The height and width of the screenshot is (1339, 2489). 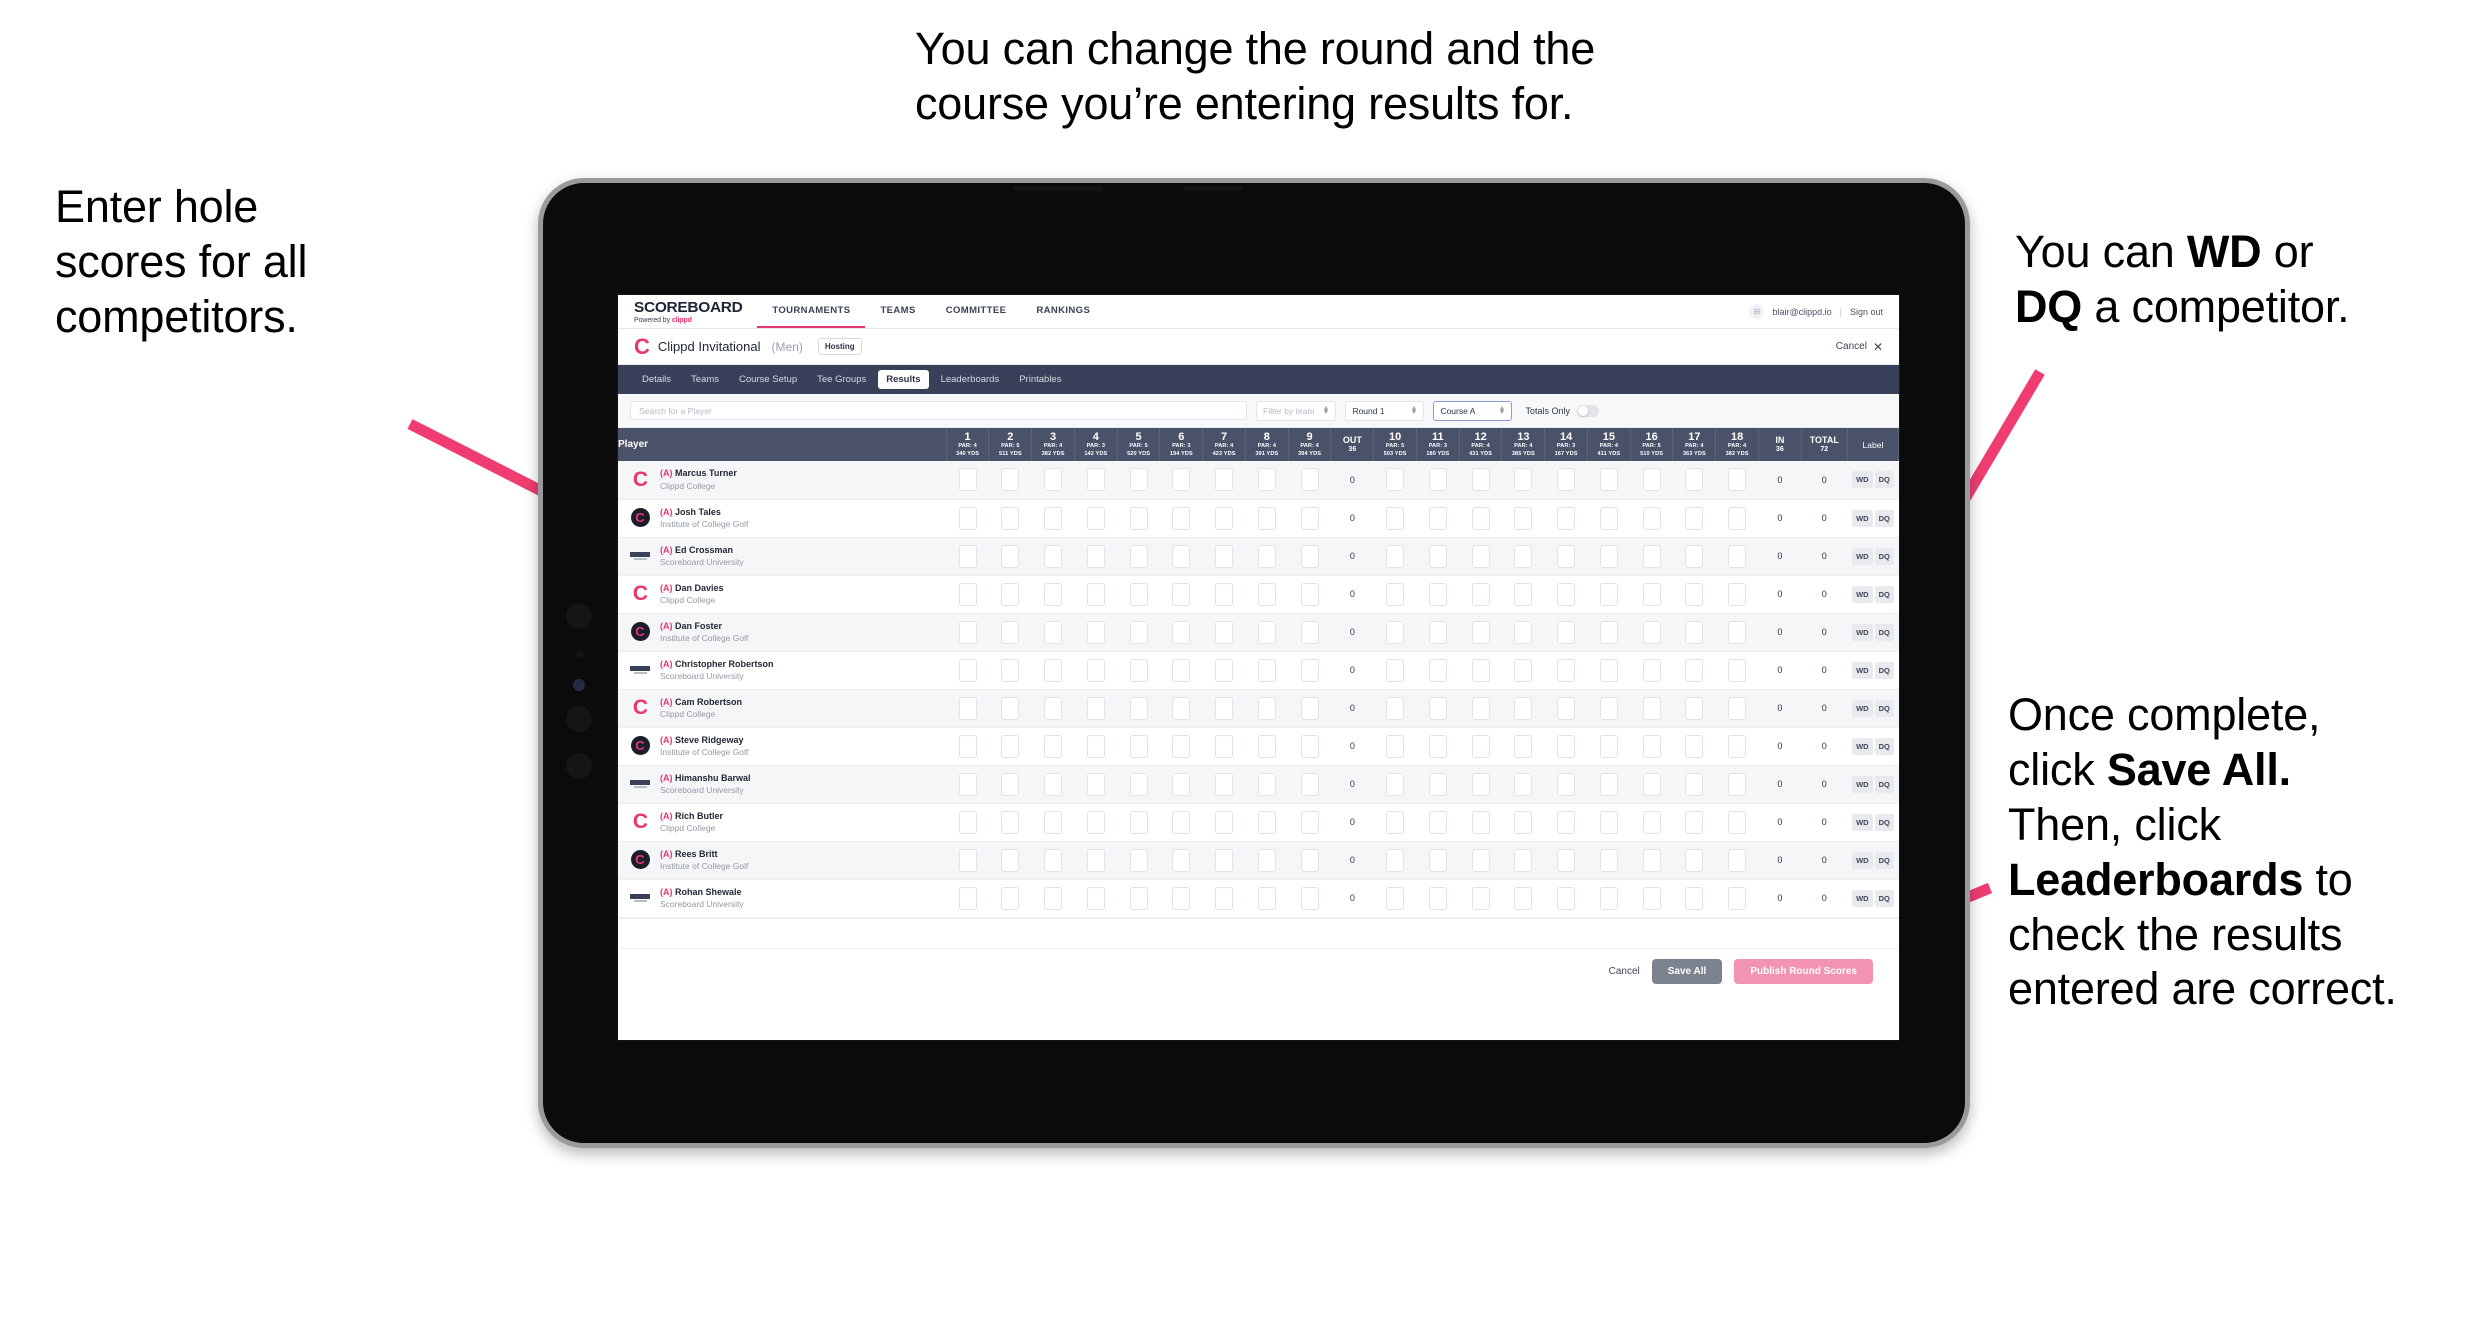 What do you see at coordinates (1624, 971) in the screenshot?
I see `cancel-footer-button: Cancel` at bounding box center [1624, 971].